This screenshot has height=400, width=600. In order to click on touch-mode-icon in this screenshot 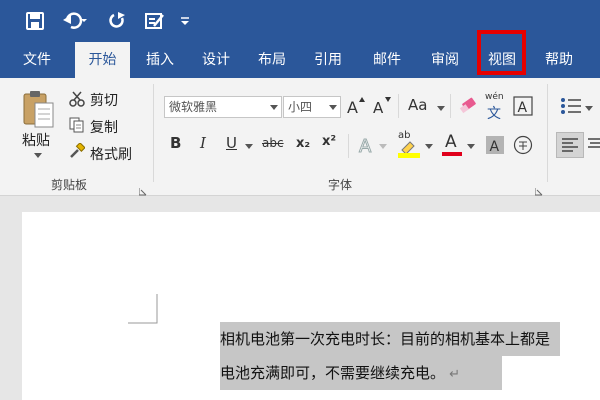, I will do `click(154, 21)`.